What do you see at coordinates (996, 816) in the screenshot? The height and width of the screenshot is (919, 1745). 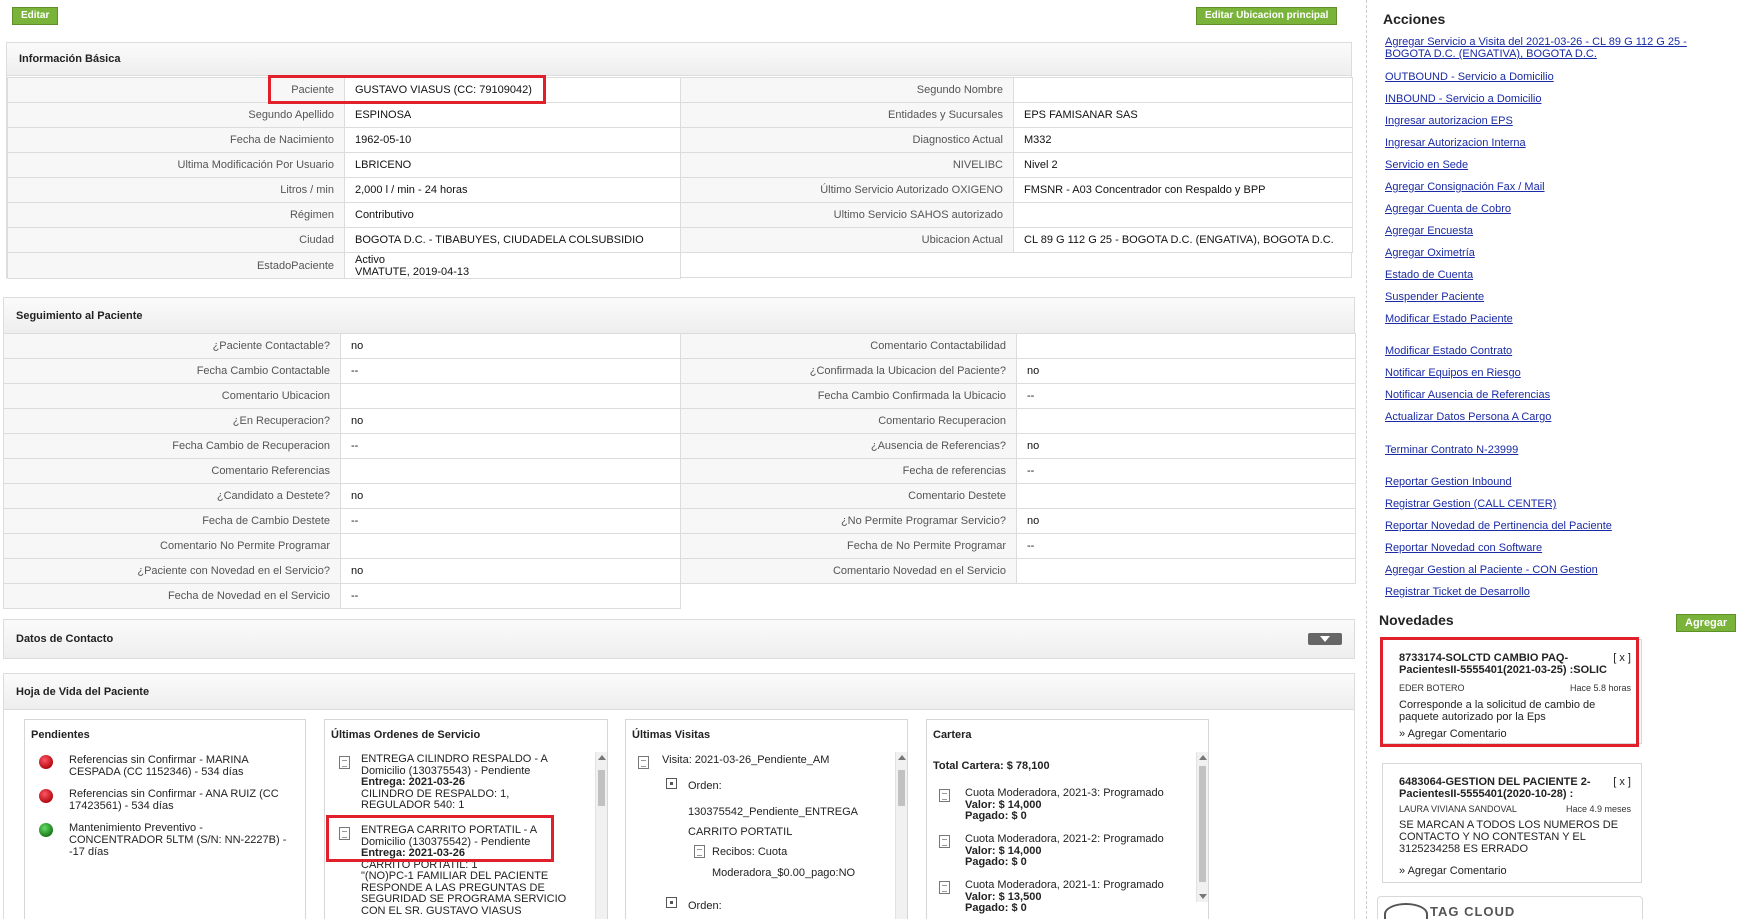 I see `portfolio-item-paid: Pagado: $ 0` at bounding box center [996, 816].